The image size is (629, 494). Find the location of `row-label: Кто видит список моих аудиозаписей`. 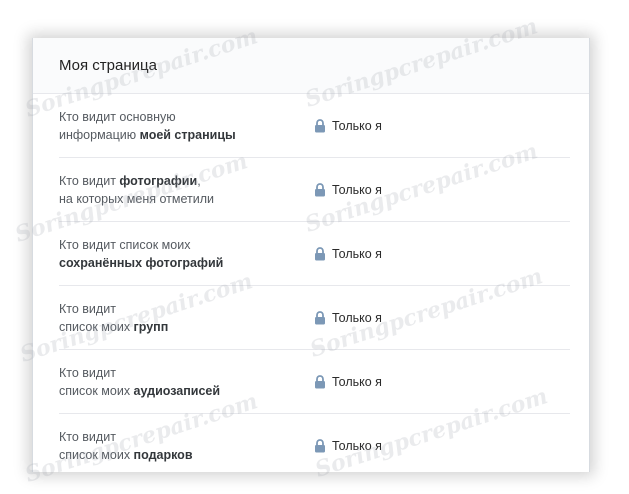

row-label: Кто видит список моих аудиозаписей is located at coordinates (186, 382).